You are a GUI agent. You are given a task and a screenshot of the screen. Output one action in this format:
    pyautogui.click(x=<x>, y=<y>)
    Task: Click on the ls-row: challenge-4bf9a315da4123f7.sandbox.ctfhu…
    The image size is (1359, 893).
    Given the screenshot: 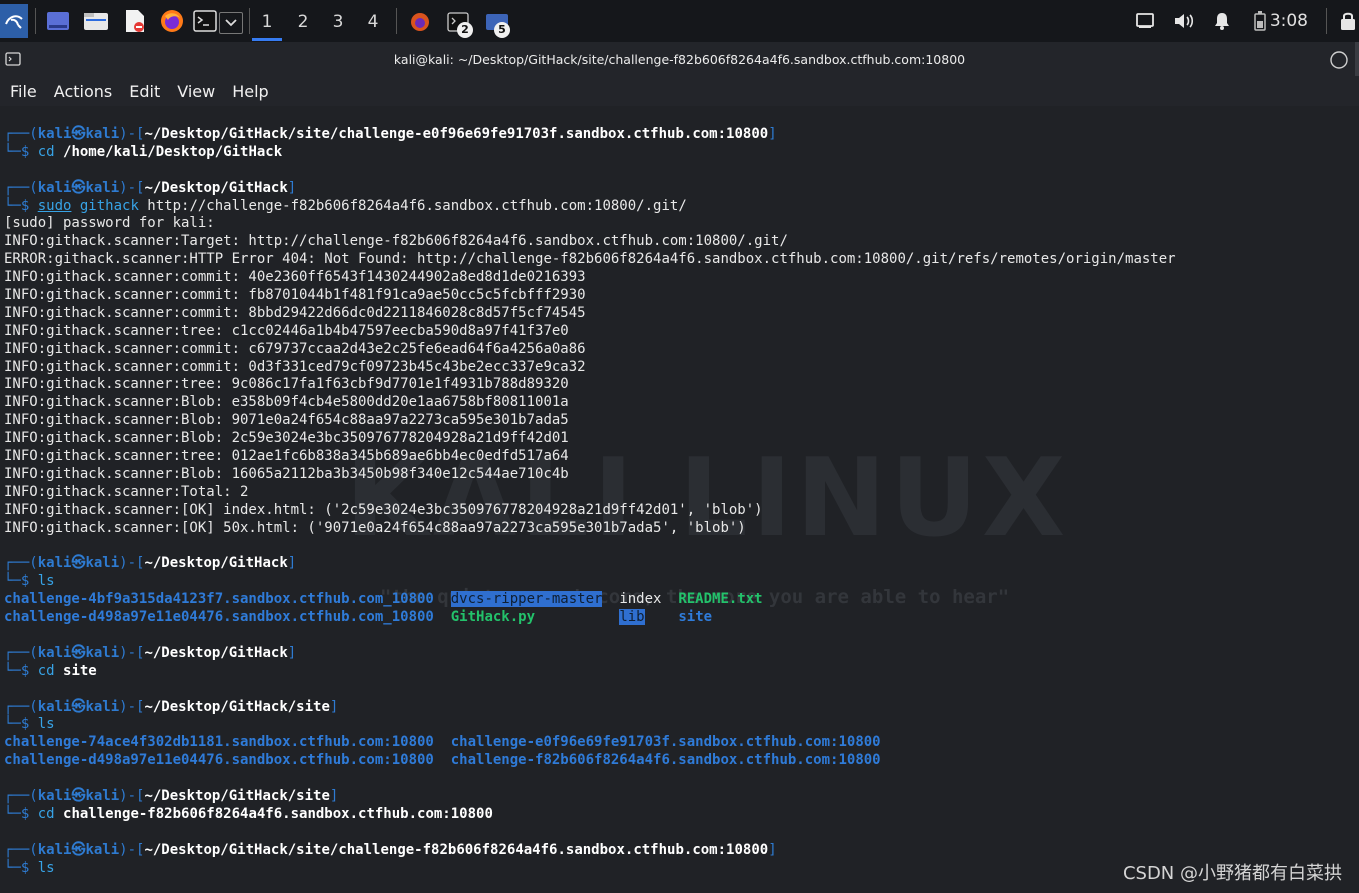 What is the action you would take?
    pyautogui.click(x=681, y=600)
    